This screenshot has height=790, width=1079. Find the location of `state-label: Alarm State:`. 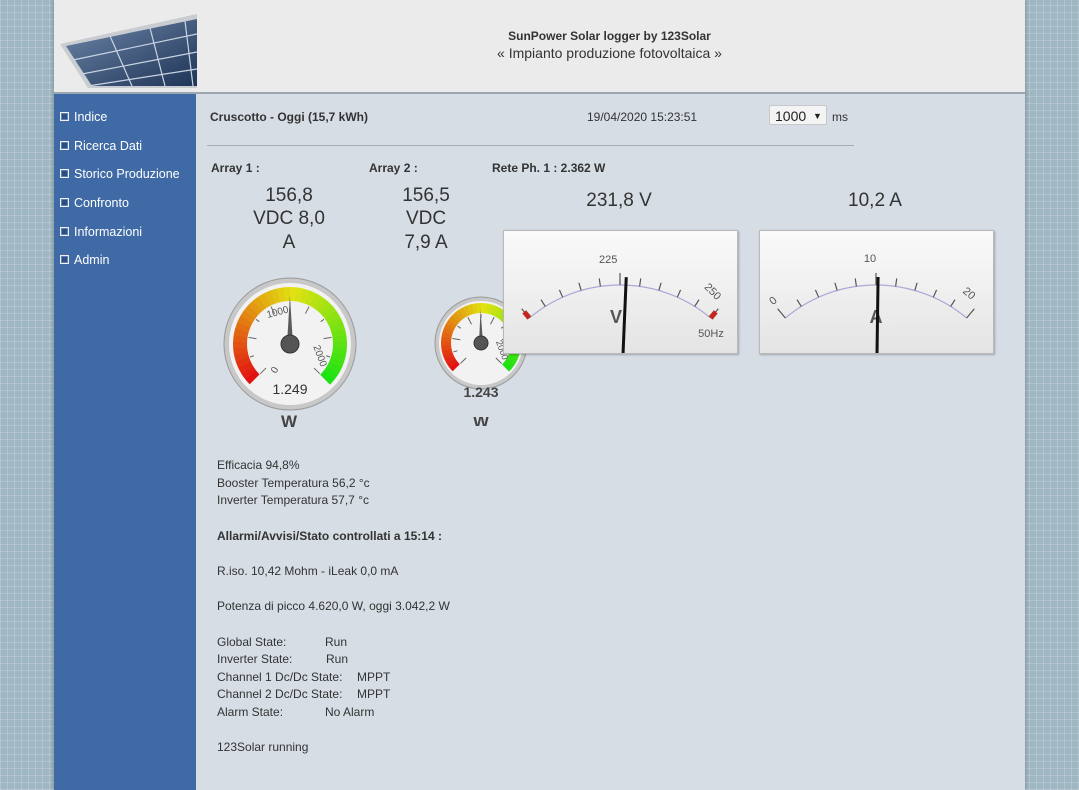

state-label: Alarm State: is located at coordinates (250, 712).